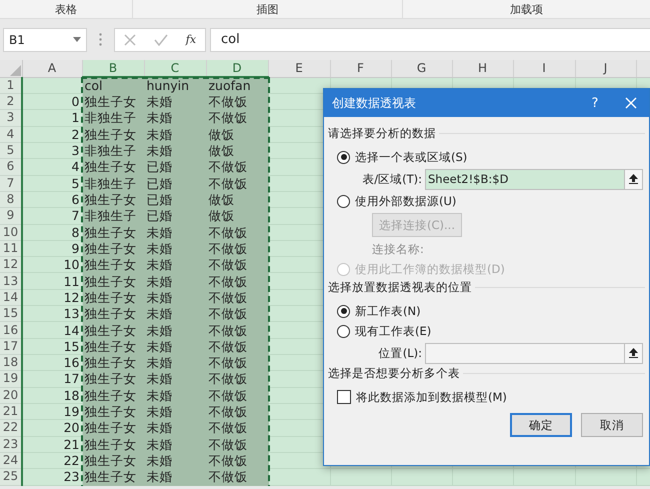 This screenshot has height=489, width=650. Describe the element at coordinates (11, 183) in the screenshot. I see `row-header: 7` at that location.